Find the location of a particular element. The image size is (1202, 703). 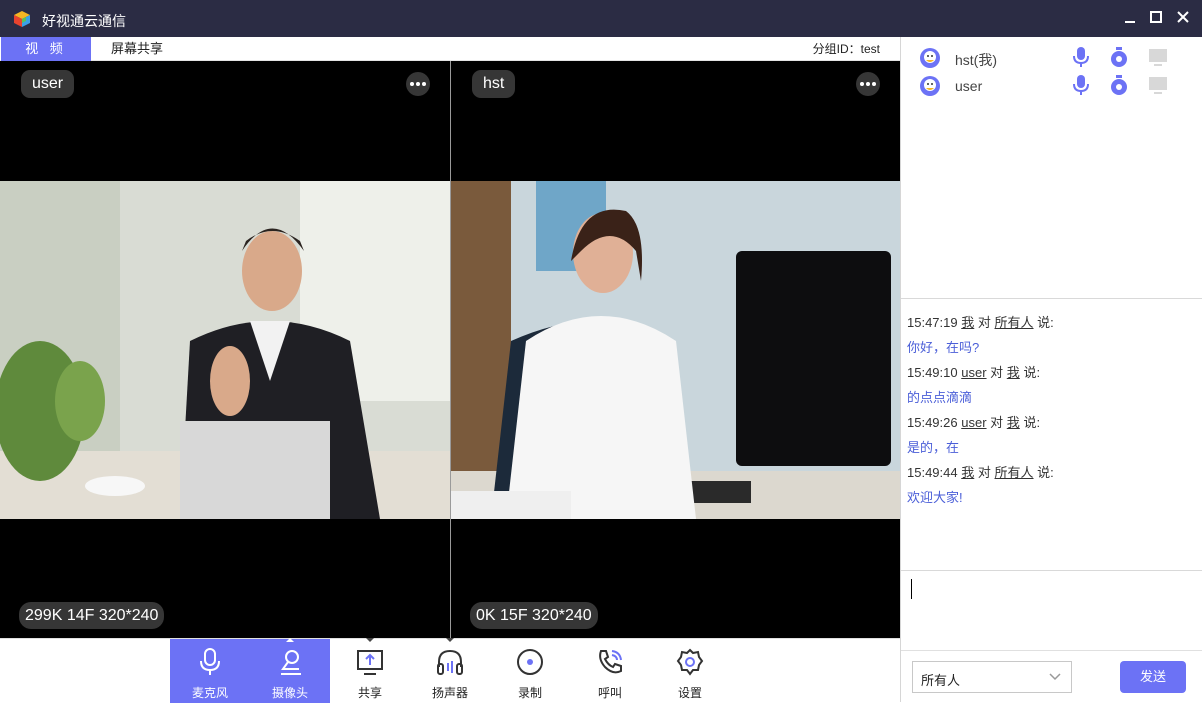

chat-message-header: 15:49:26 user 对 我 说: is located at coordinates (973, 421).